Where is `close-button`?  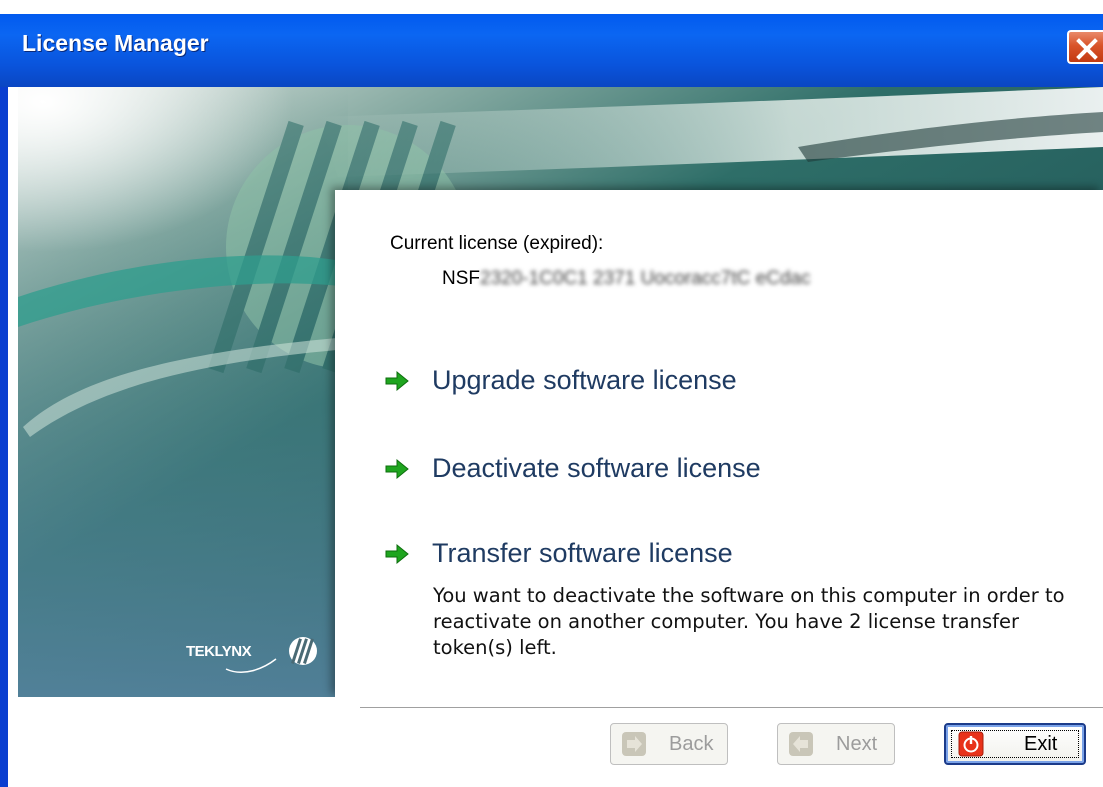
close-button is located at coordinates (1085, 47).